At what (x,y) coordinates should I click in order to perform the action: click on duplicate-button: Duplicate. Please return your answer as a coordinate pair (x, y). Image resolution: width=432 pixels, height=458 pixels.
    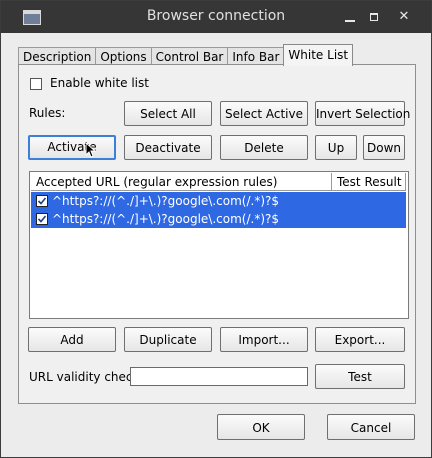
    Looking at the image, I should click on (168, 339).